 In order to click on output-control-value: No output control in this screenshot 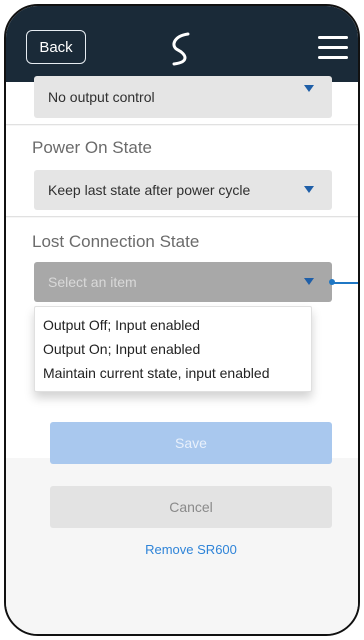, I will do `click(101, 97)`.